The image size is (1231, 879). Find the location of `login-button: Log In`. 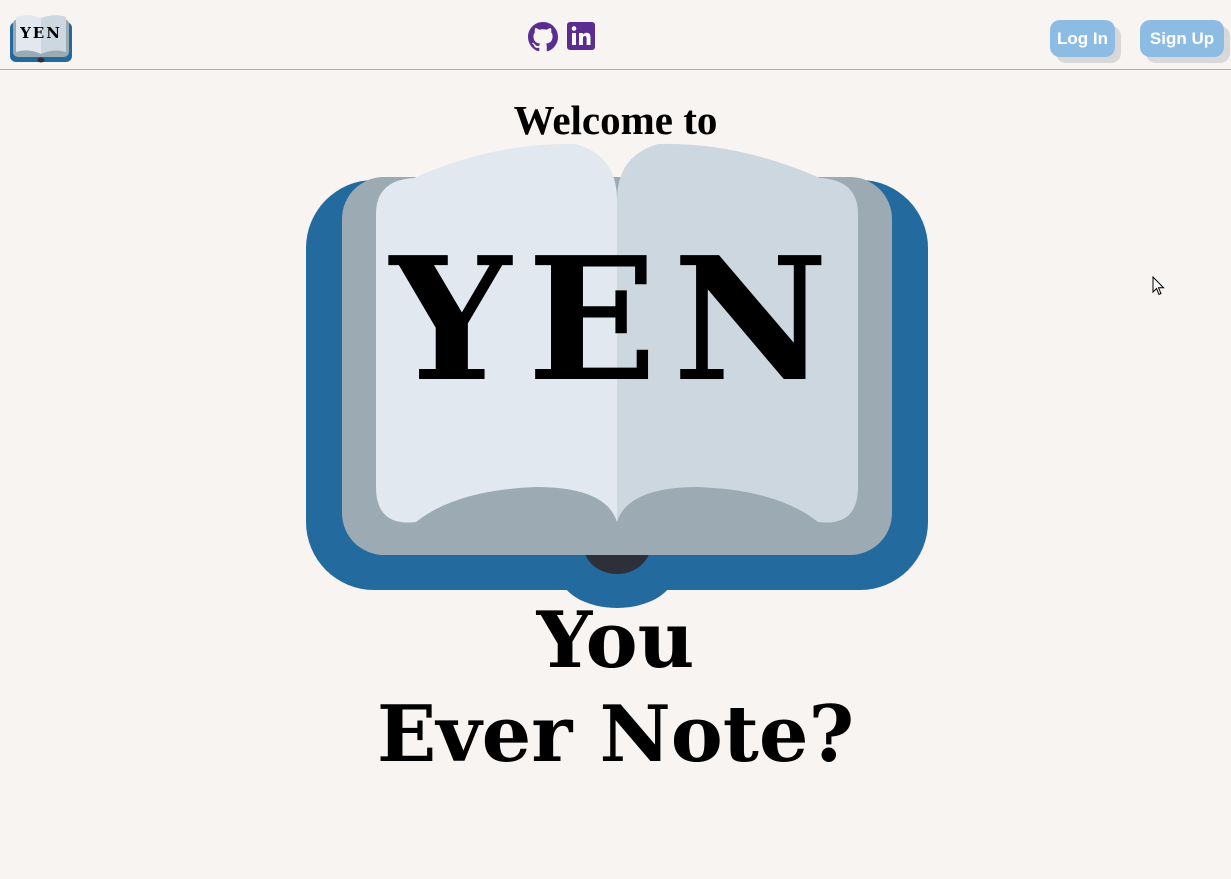

login-button: Log In is located at coordinates (1082, 38).